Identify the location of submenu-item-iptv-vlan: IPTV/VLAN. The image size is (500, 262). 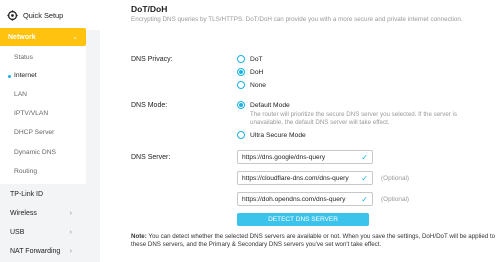
(31, 113).